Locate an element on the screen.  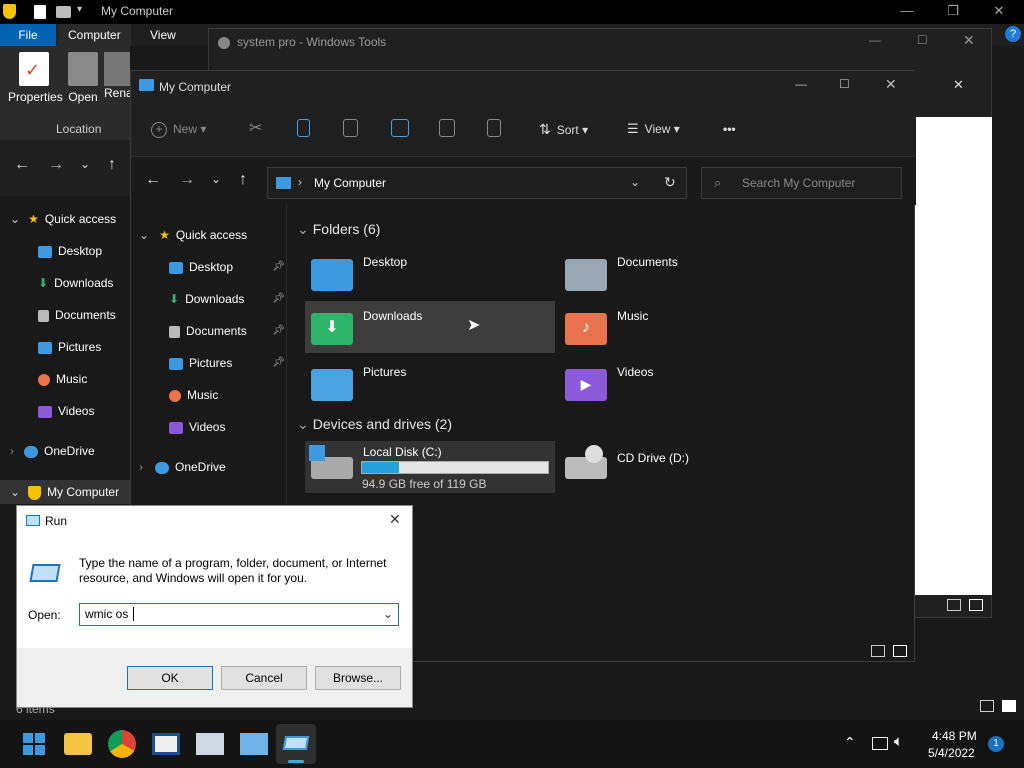
folder-documents: Documents is located at coordinates (684, 273).